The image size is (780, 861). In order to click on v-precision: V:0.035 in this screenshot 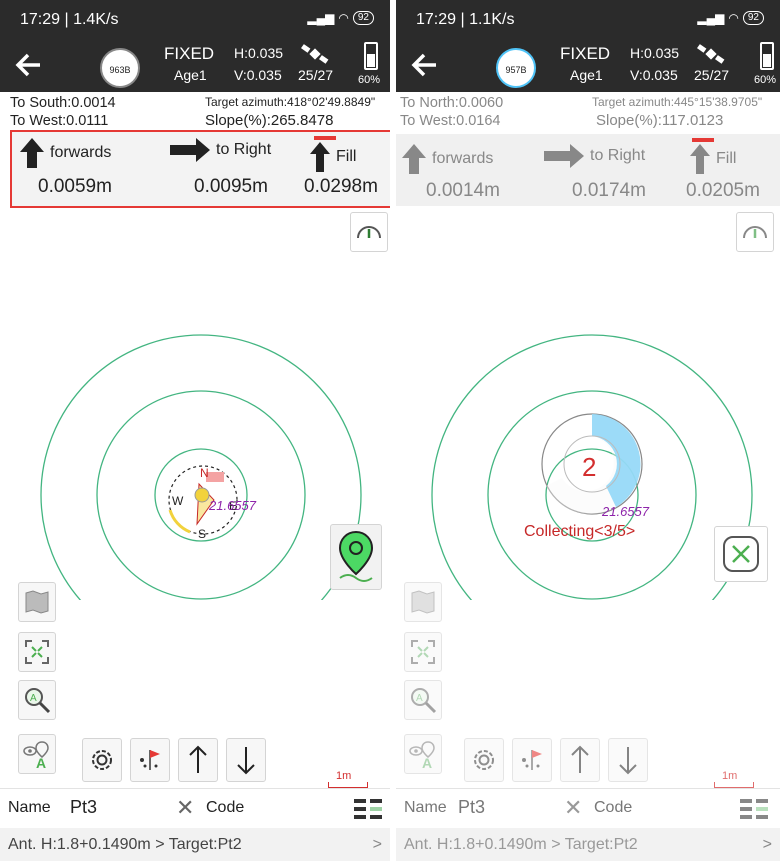, I will do `click(654, 75)`.